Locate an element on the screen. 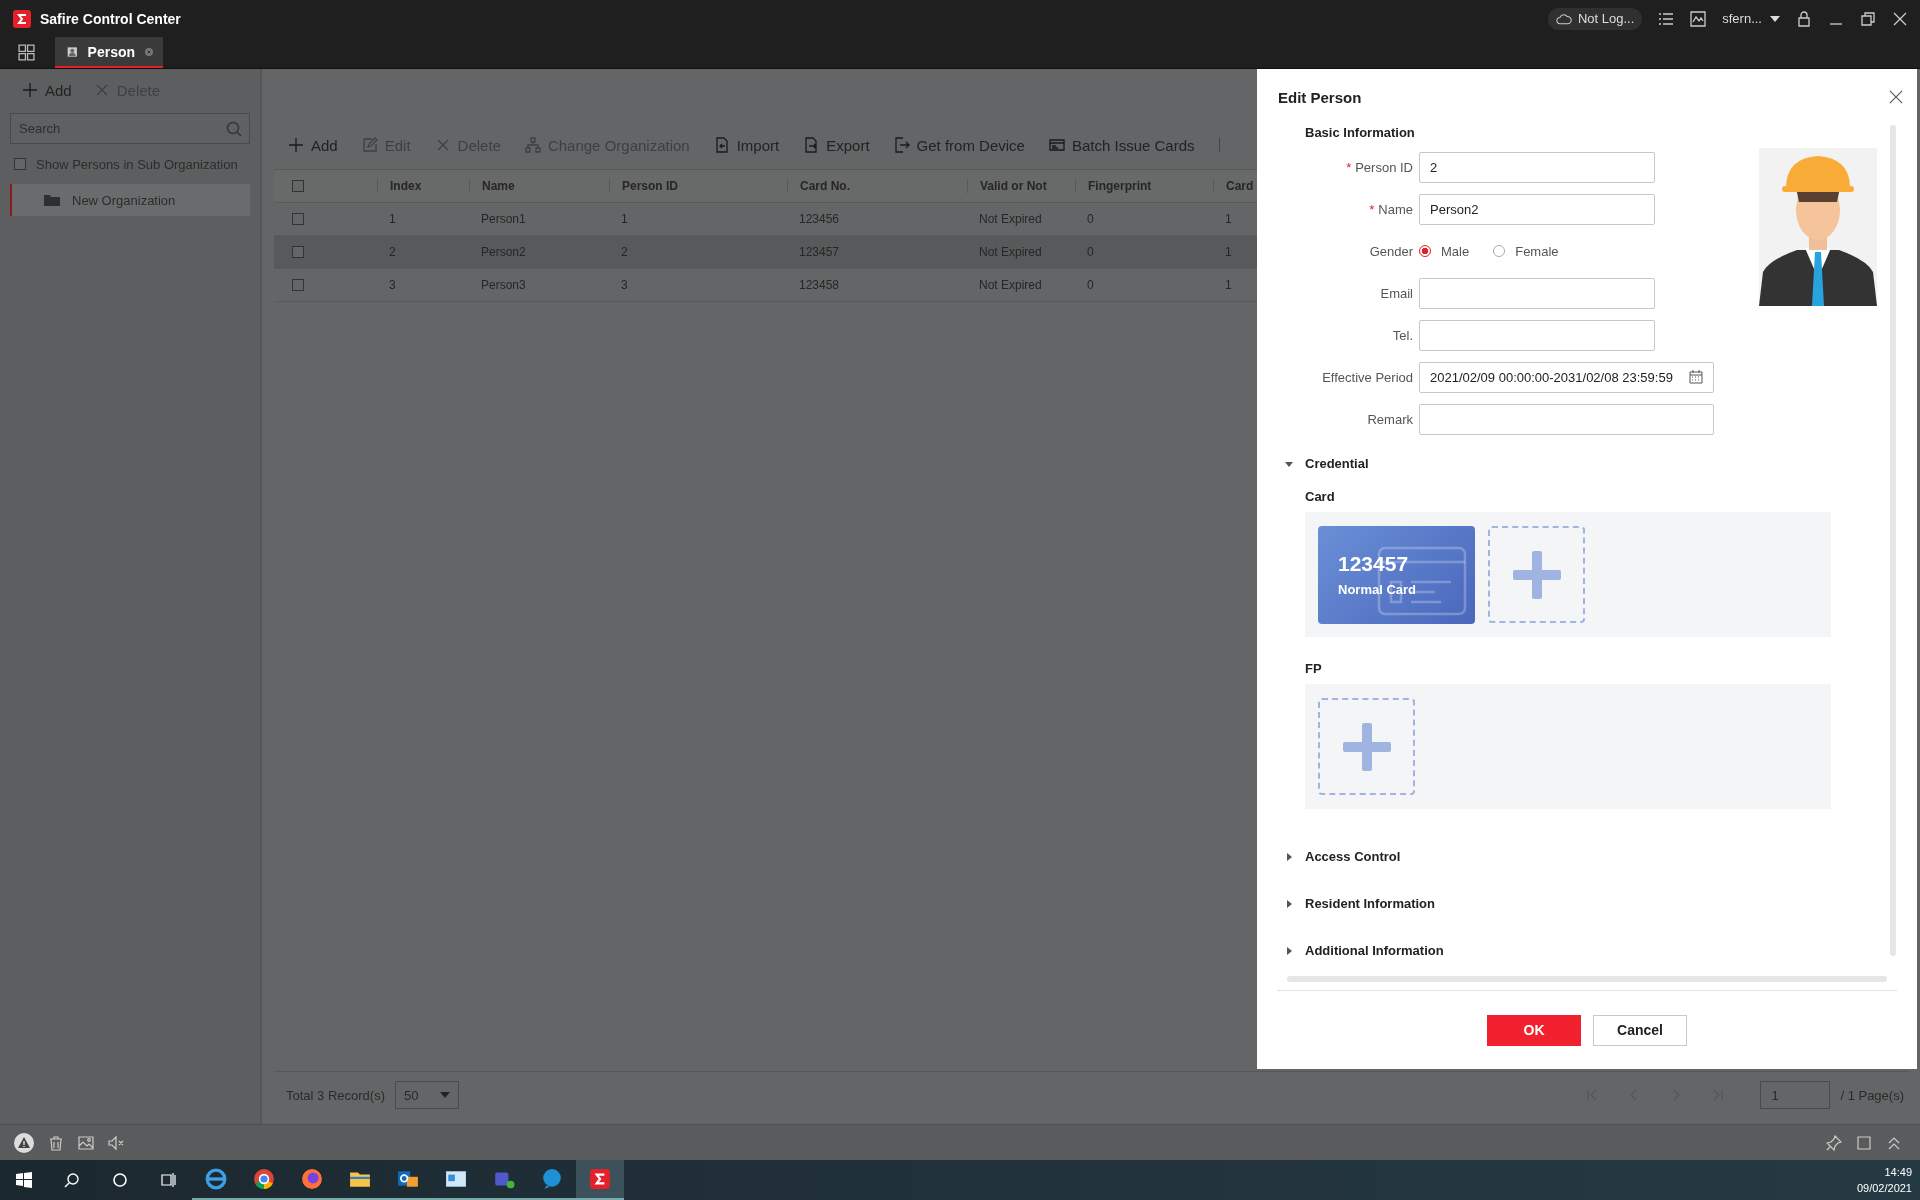 The height and width of the screenshot is (1200, 1920). table-cell-text: Person3 is located at coordinates (503, 285).